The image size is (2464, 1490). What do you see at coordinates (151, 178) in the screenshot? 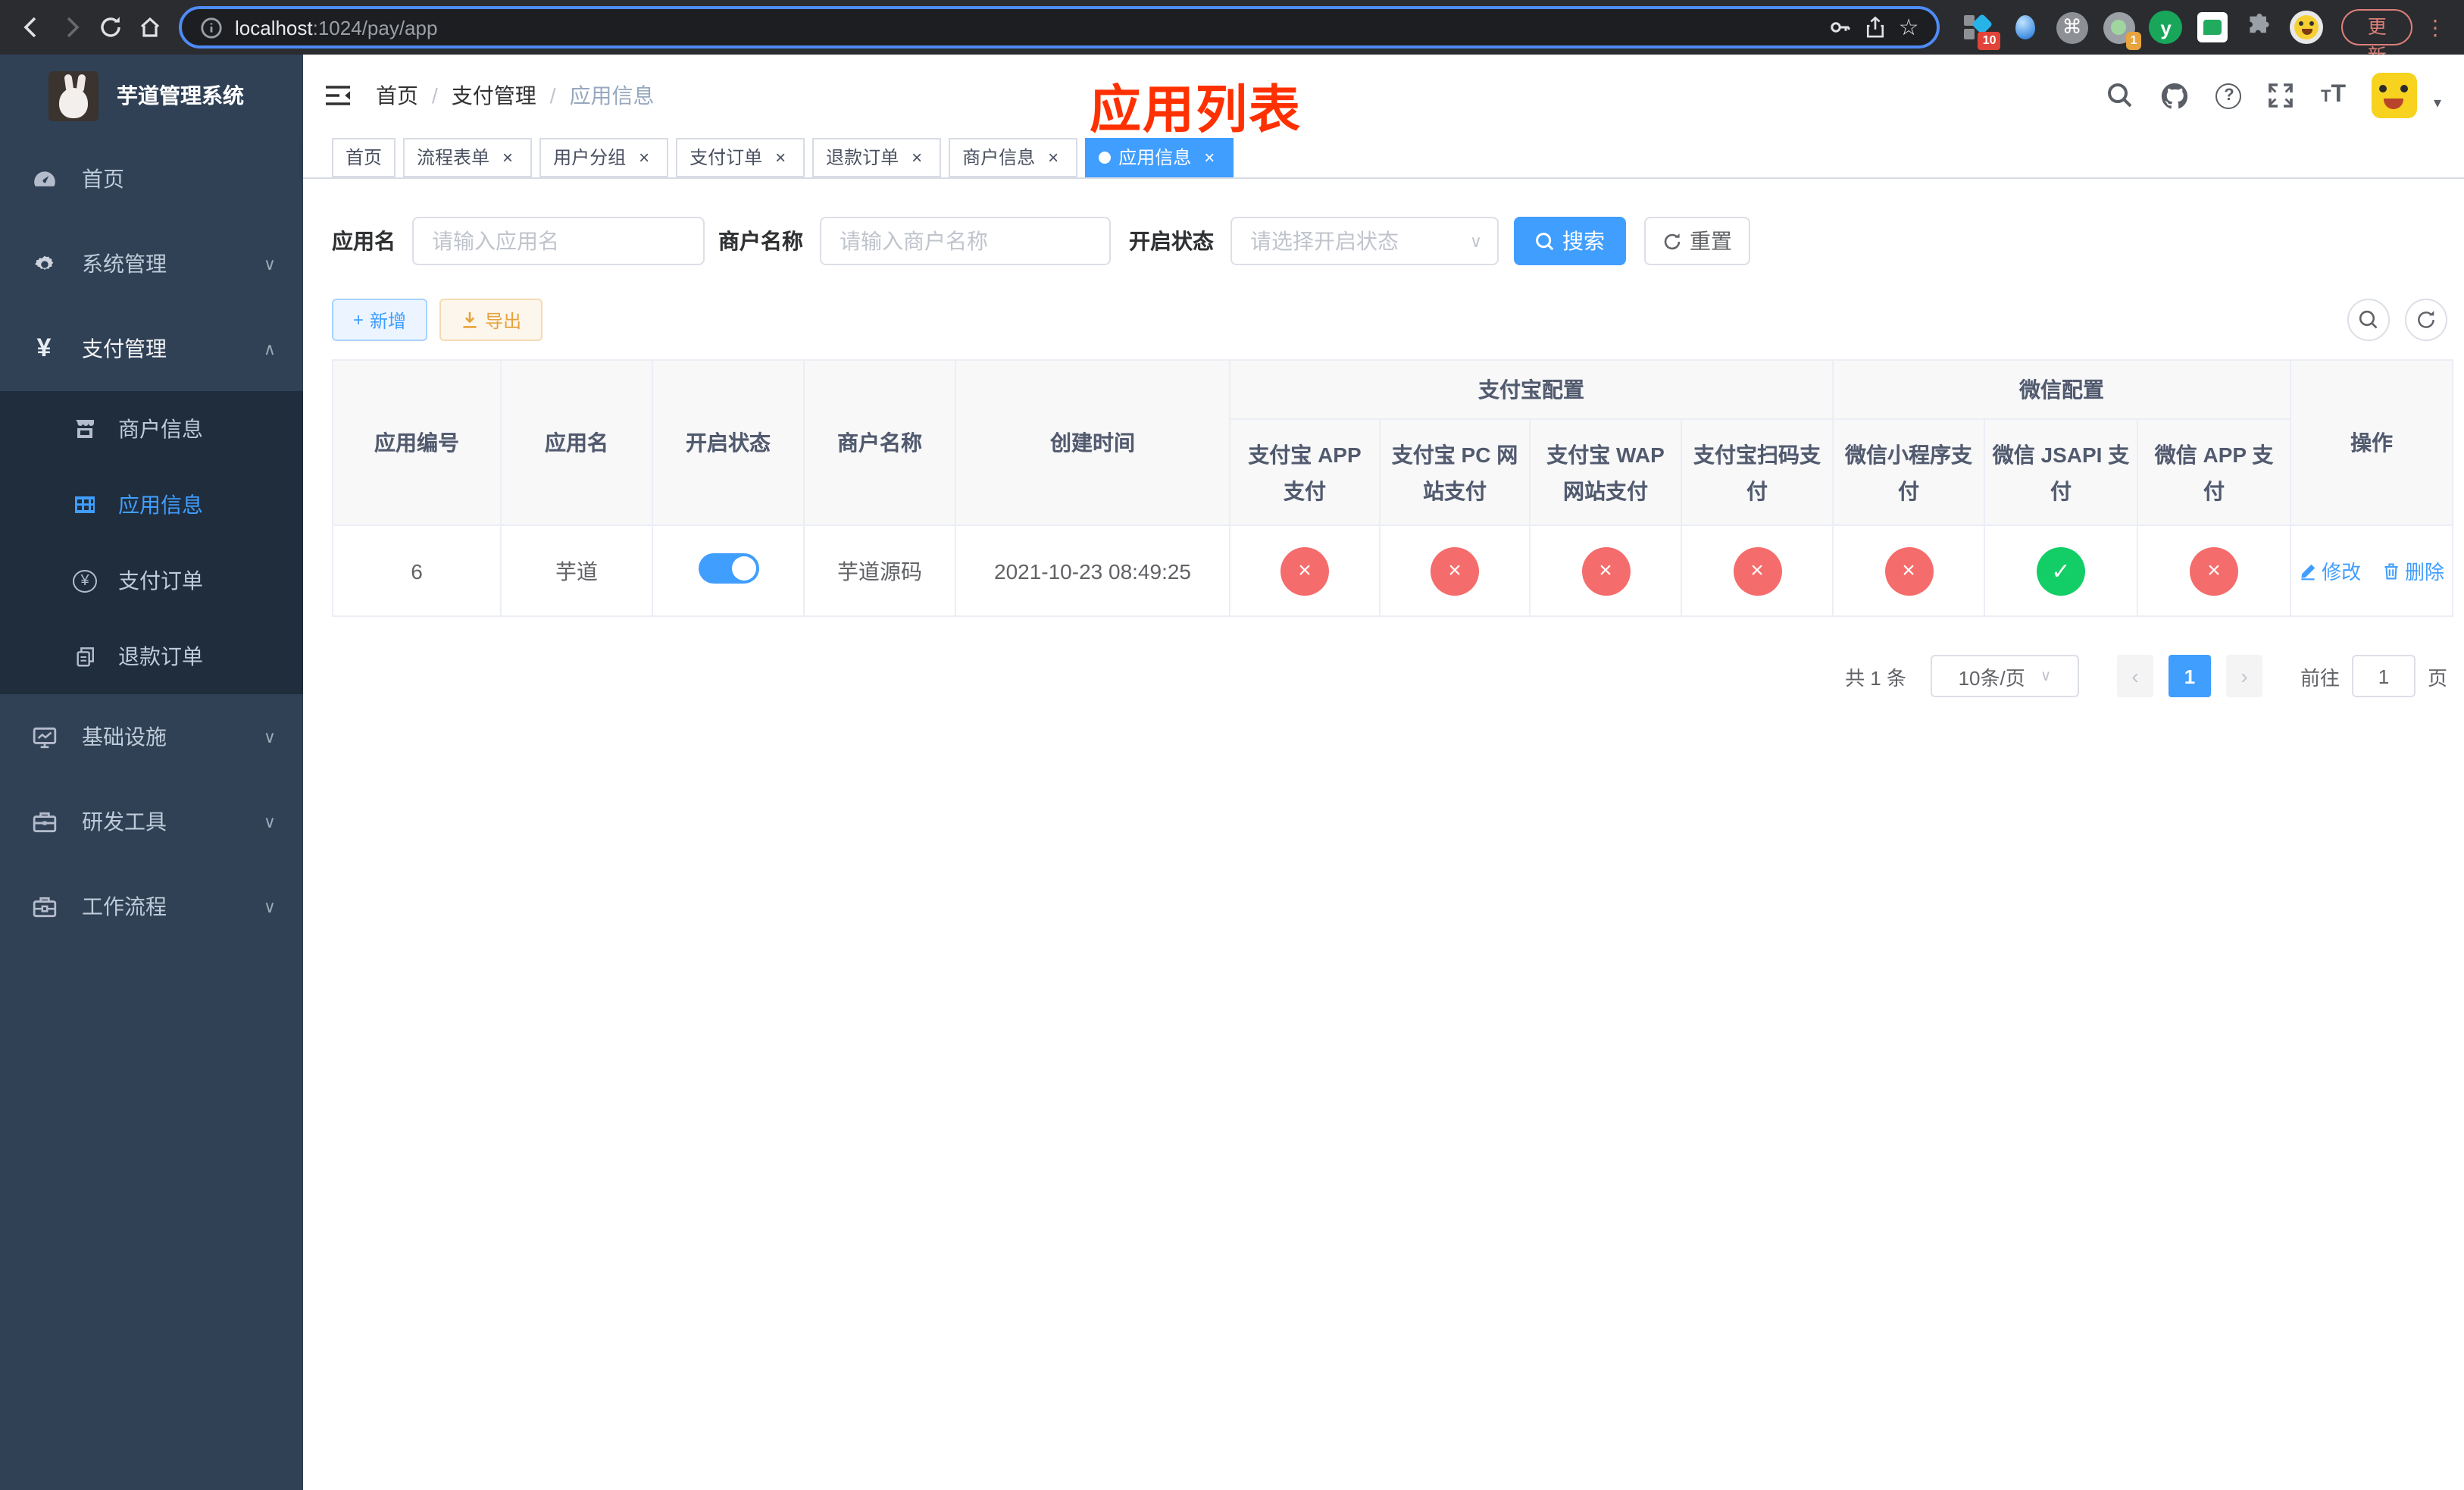
I see `sidebar-item-home: 首页` at bounding box center [151, 178].